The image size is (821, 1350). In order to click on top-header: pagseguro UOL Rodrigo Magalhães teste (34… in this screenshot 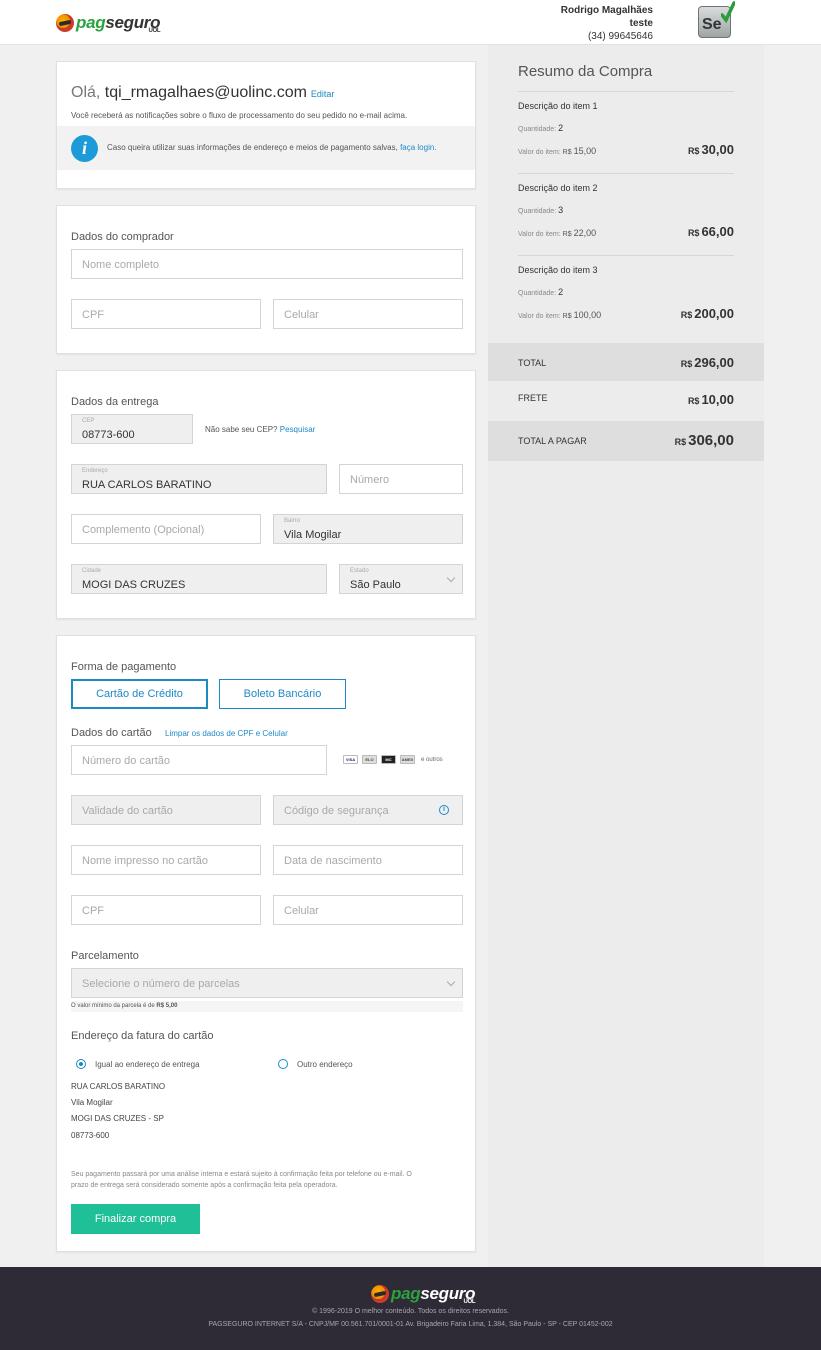, I will do `click(410, 22)`.